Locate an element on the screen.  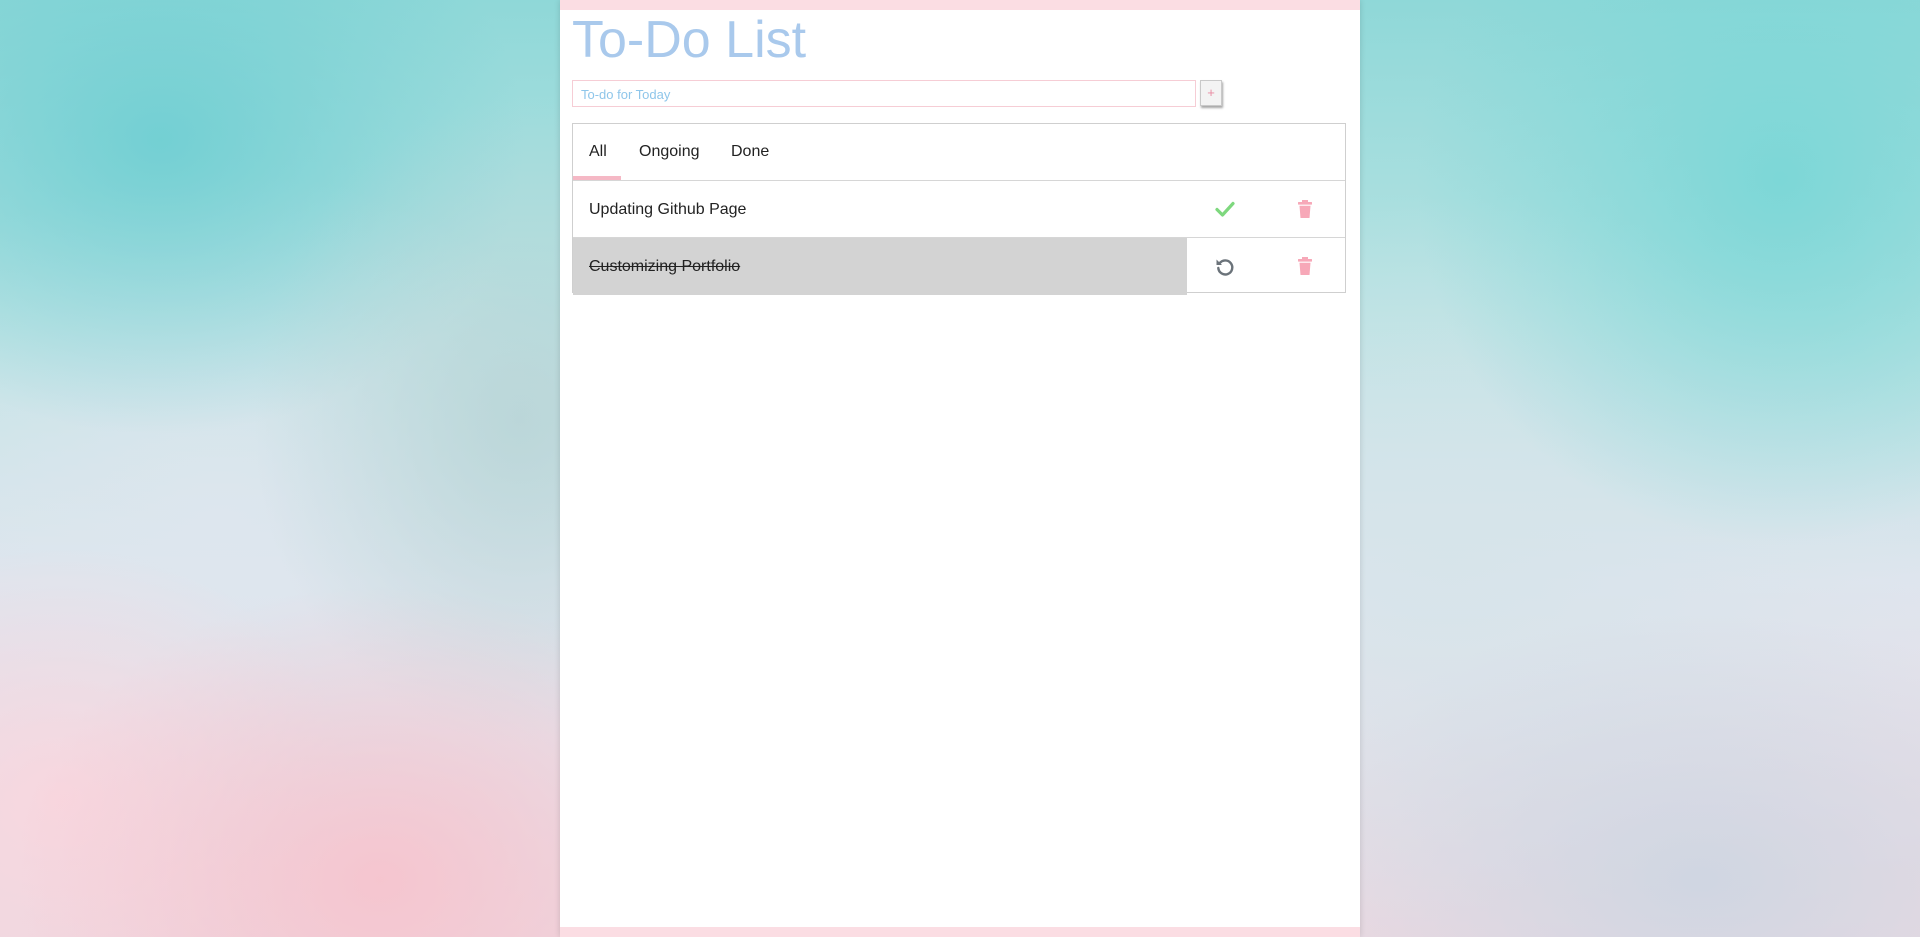
undo-task-button is located at coordinates (1225, 266).